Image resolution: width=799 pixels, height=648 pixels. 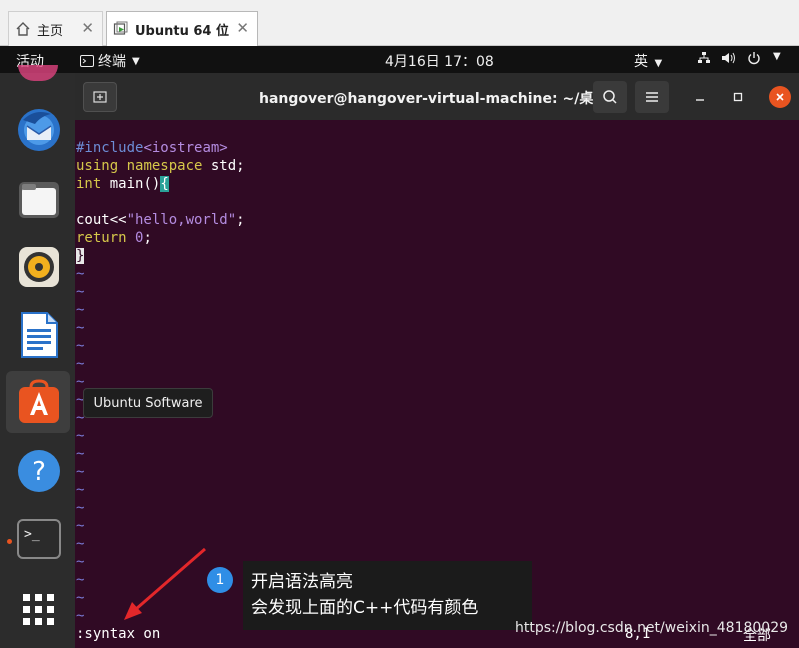 I want to click on annotation-box: 开启语法高亮 会发现上面的C++代码有颜色, so click(x=387, y=595).